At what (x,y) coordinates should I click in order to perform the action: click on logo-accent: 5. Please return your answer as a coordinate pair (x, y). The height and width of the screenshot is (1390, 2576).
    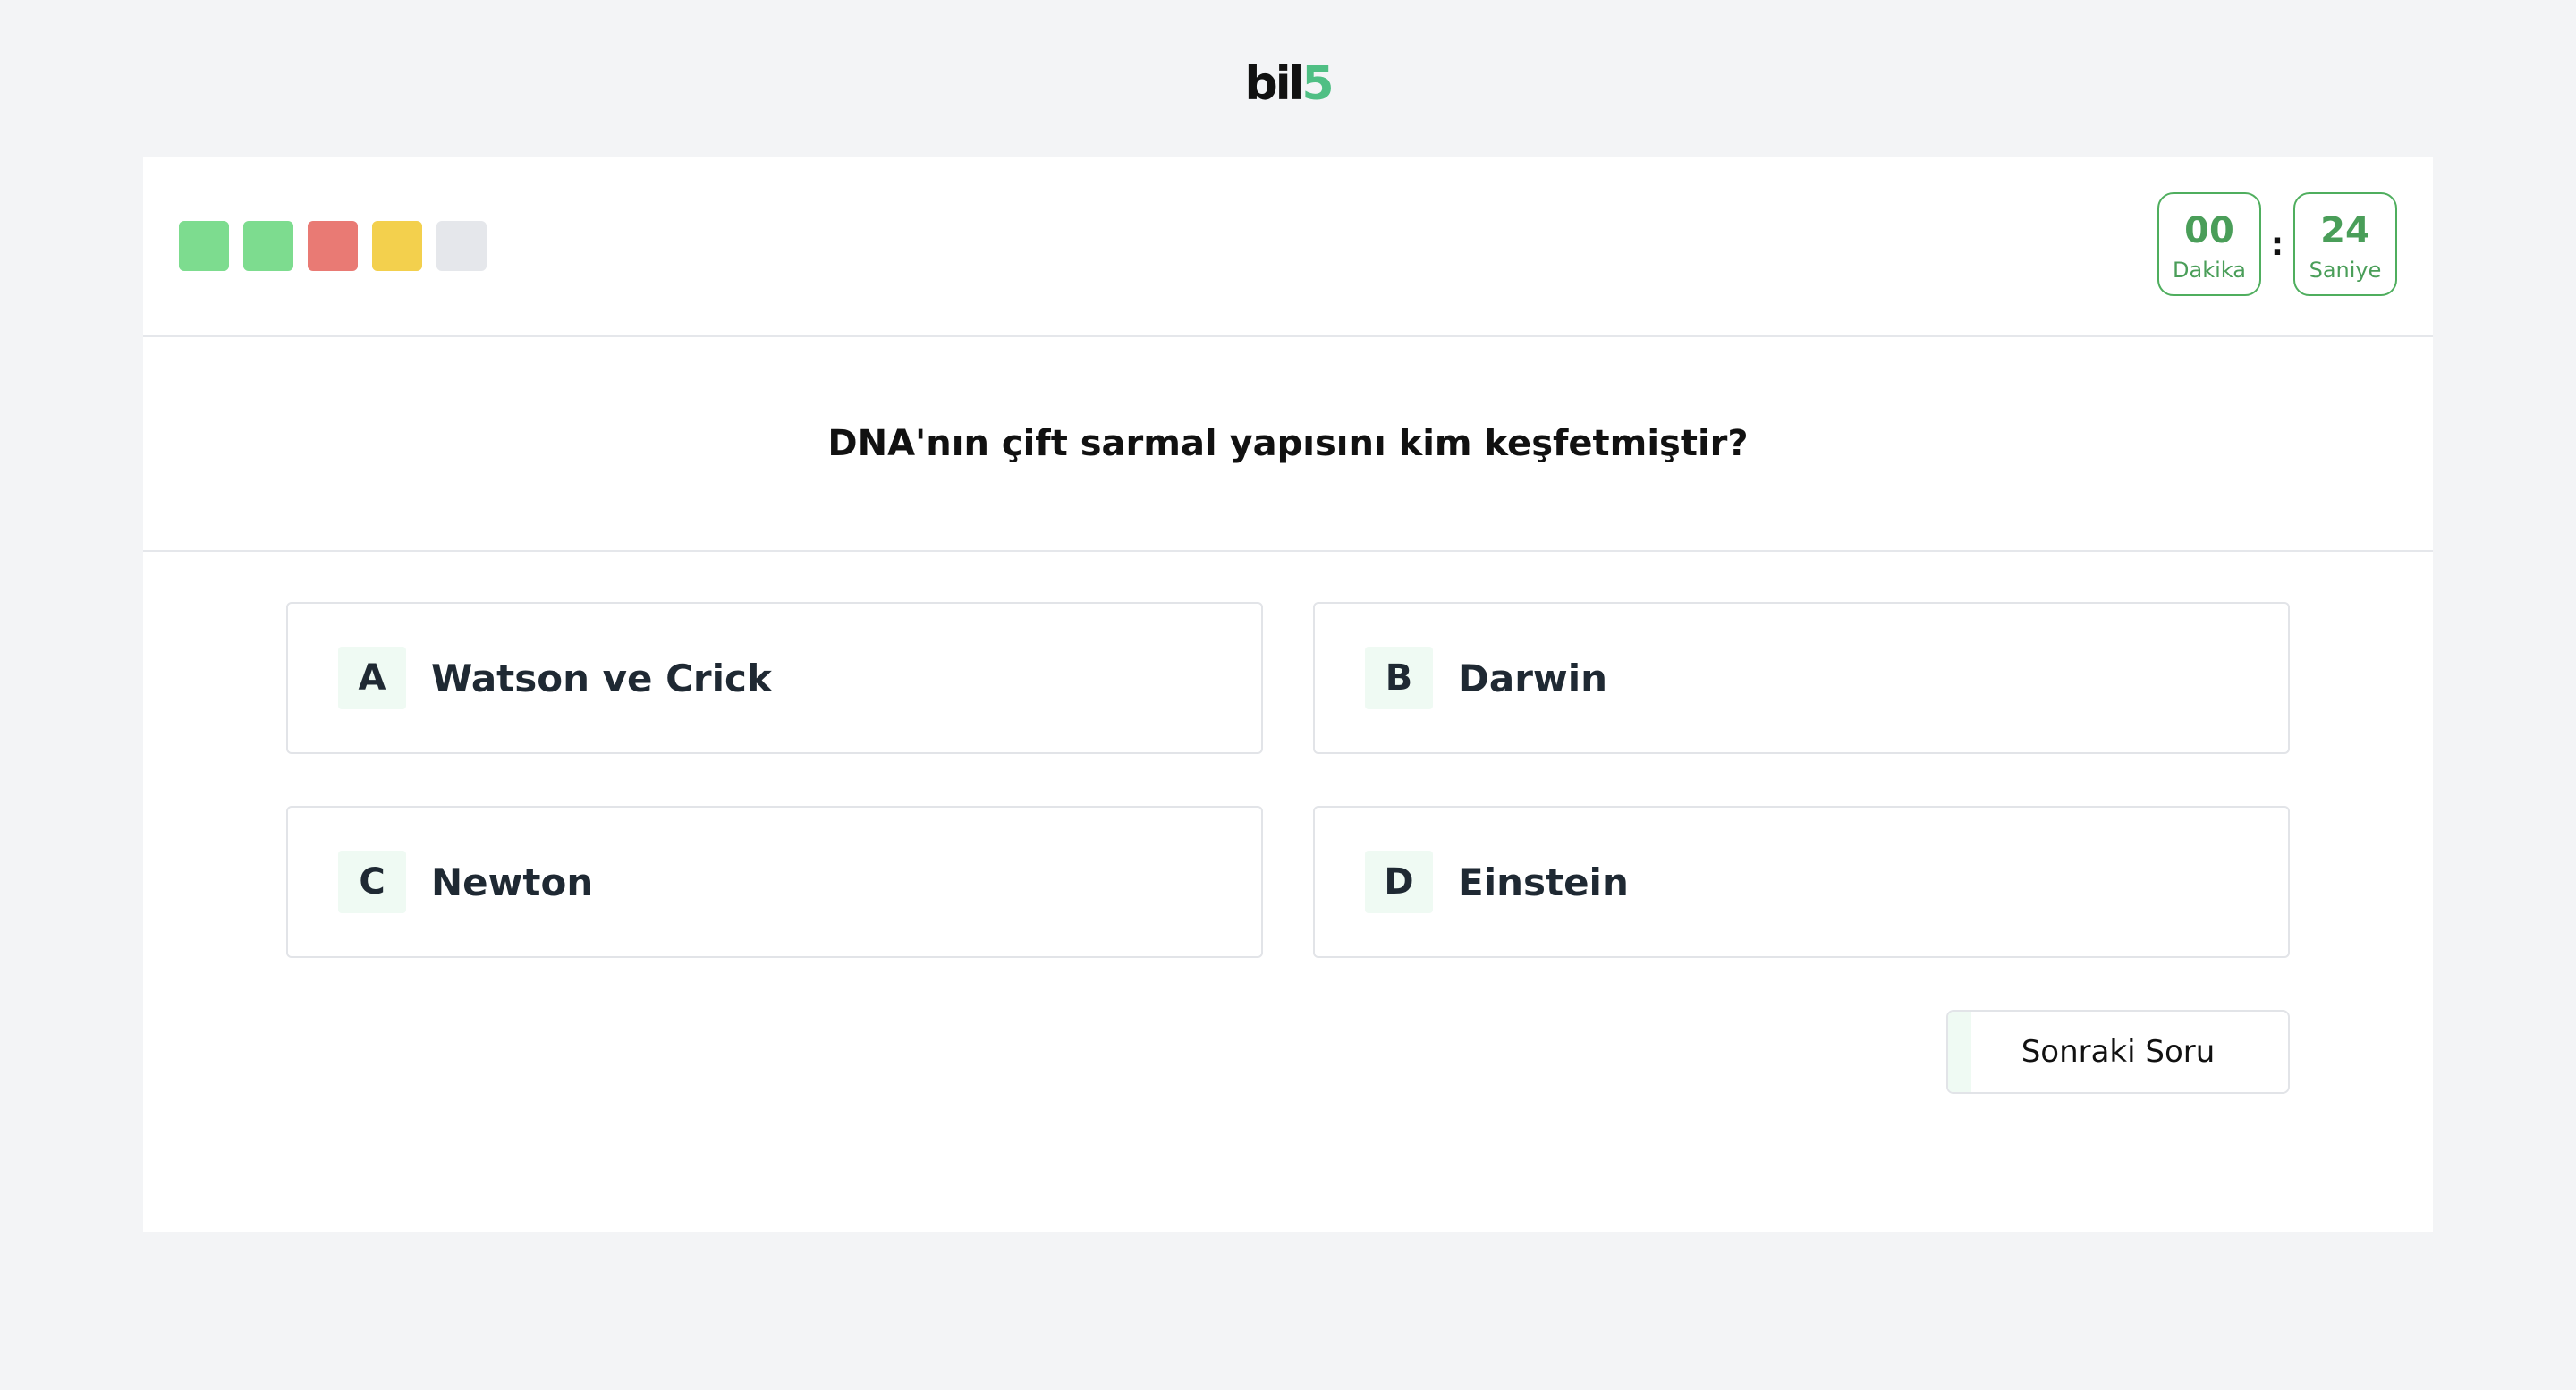
    Looking at the image, I should click on (1317, 84).